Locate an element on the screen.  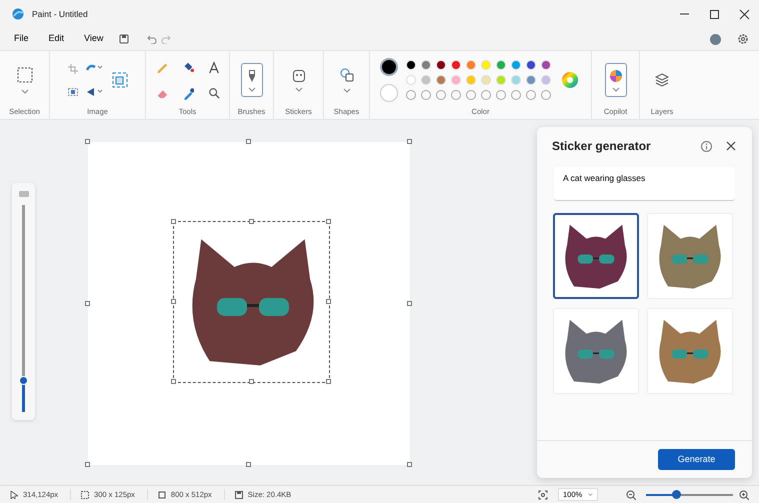
panel-title: Sticker generator is located at coordinates (601, 146).